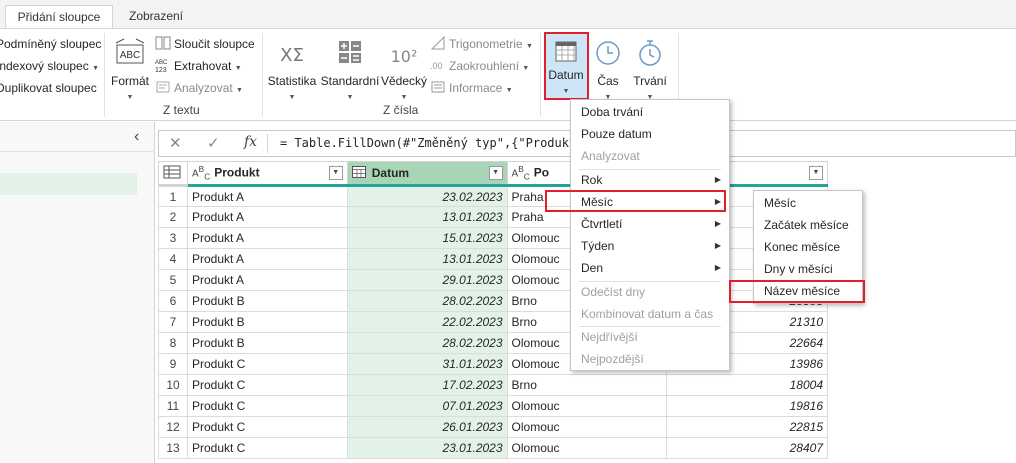  What do you see at coordinates (427, 196) in the screenshot?
I see `cell-datum: 23.02.2023` at bounding box center [427, 196].